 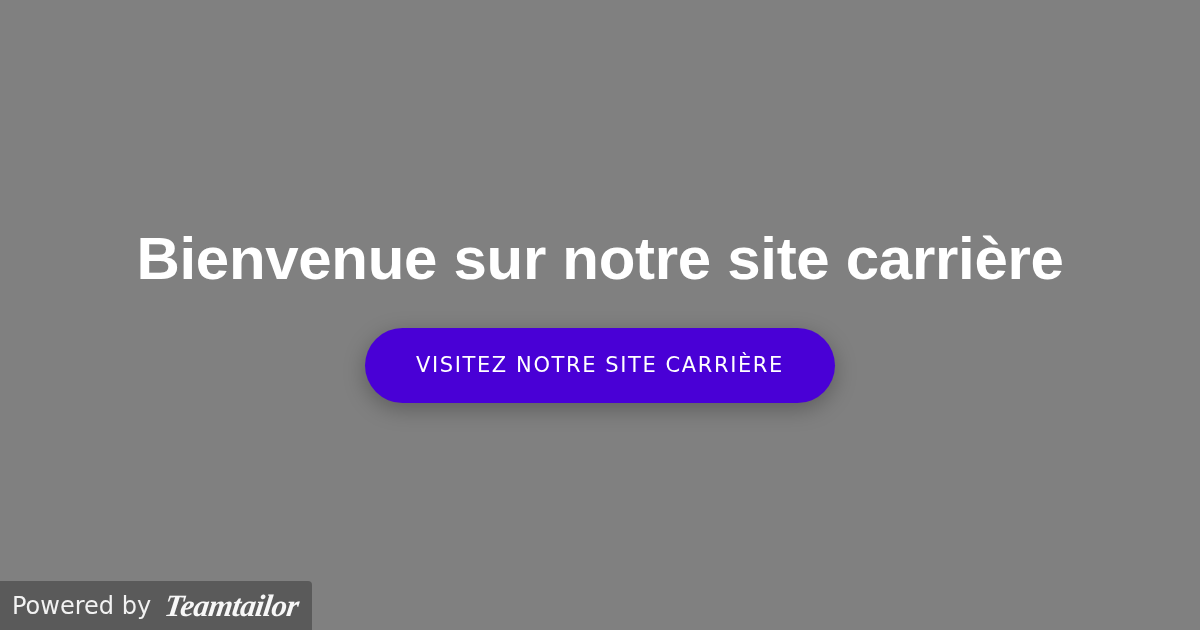 I want to click on visit-site-button: VISITEZ NOTRE SITE CARRIÈRE, so click(x=600, y=365).